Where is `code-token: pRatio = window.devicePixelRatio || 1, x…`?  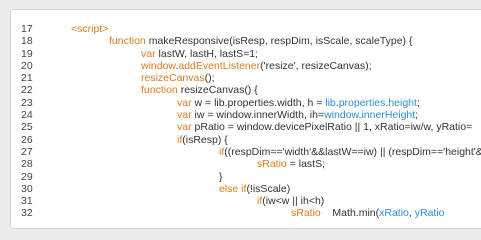 code-token: pRatio = window.devicePixelRatio || 1, x… is located at coordinates (333, 127).